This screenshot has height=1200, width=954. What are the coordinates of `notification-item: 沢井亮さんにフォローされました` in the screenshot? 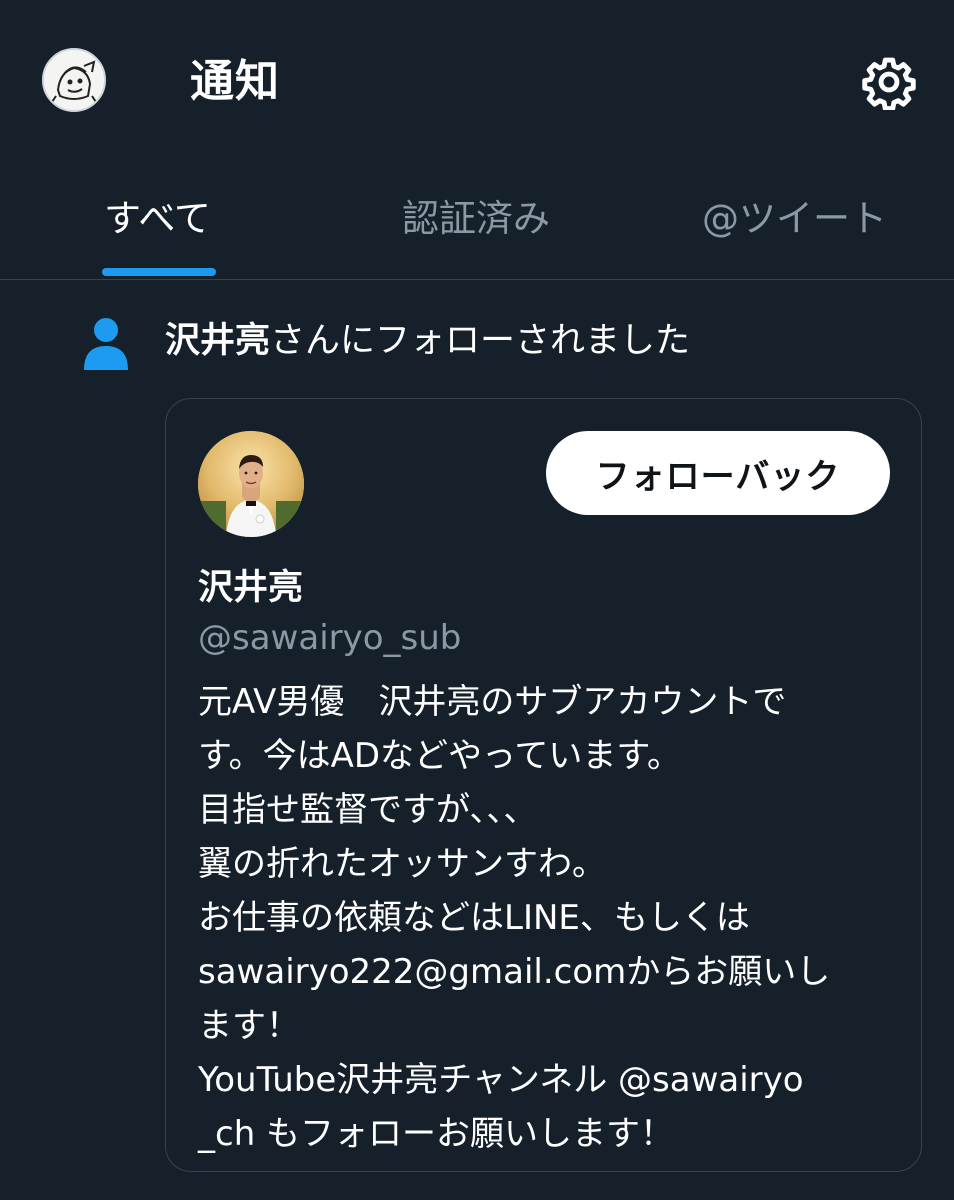 It's located at (477, 340).